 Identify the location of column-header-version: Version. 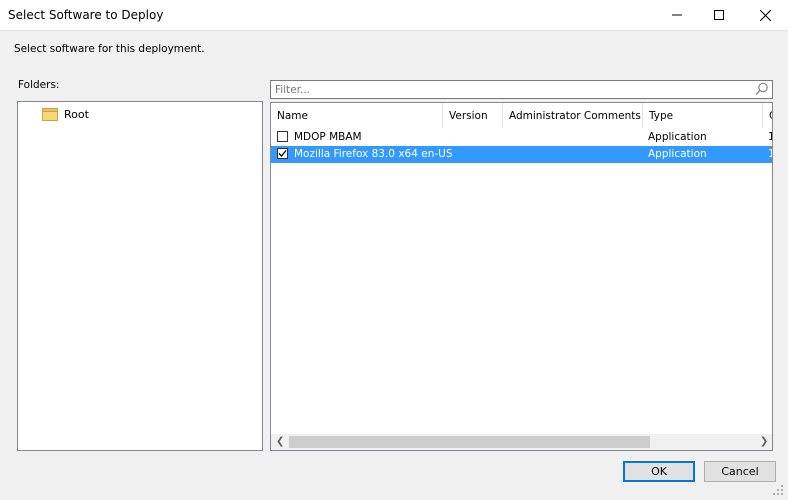
(473, 115).